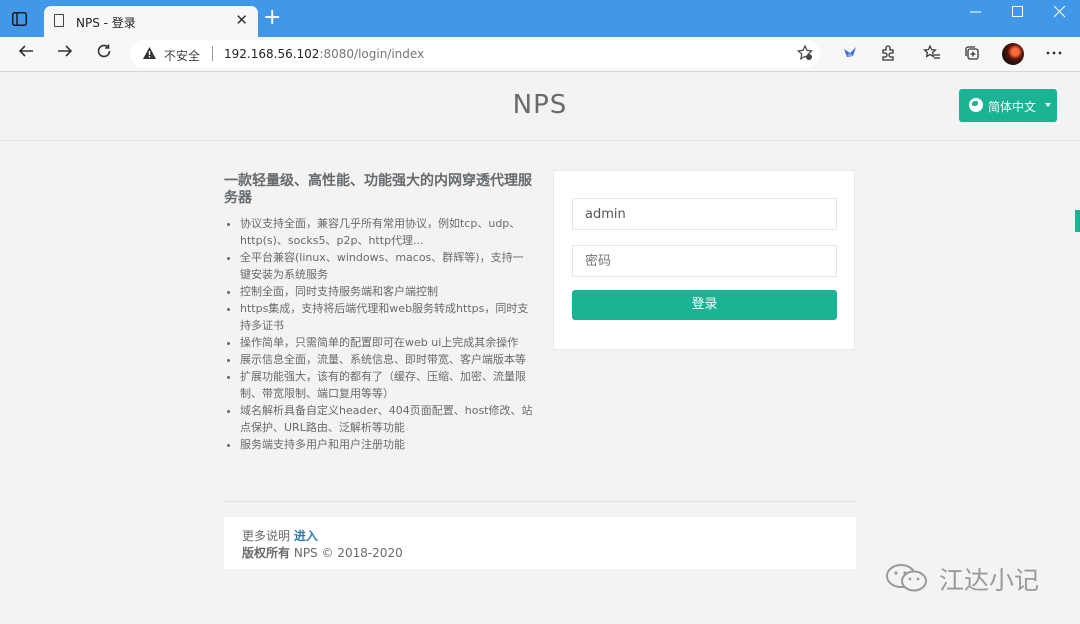 The width and height of the screenshot is (1080, 624). What do you see at coordinates (475, 54) in the screenshot?
I see `address-bar: 不安全 192.168.56.102:8080/login/index` at bounding box center [475, 54].